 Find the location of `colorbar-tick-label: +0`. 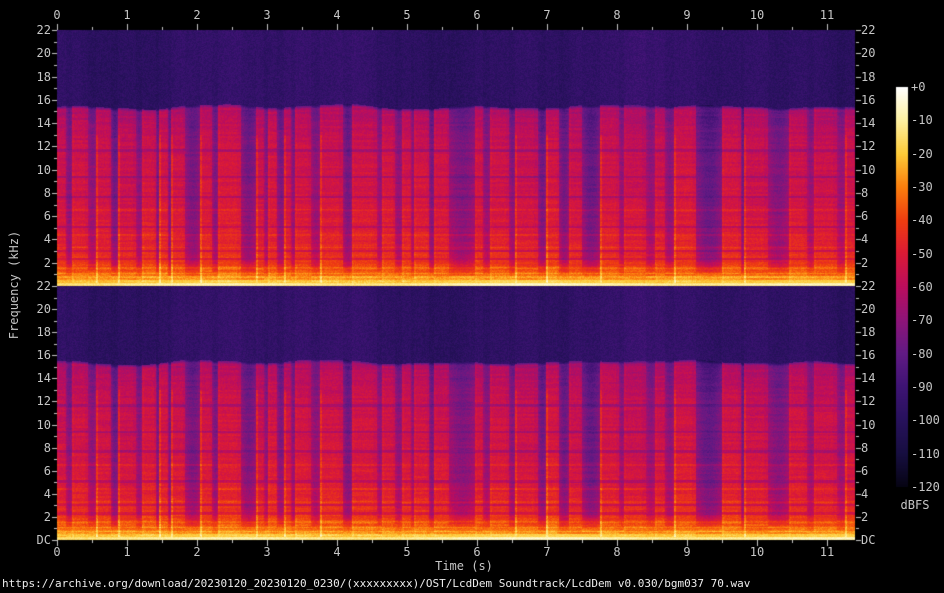

colorbar-tick-label: +0 is located at coordinates (918, 87).